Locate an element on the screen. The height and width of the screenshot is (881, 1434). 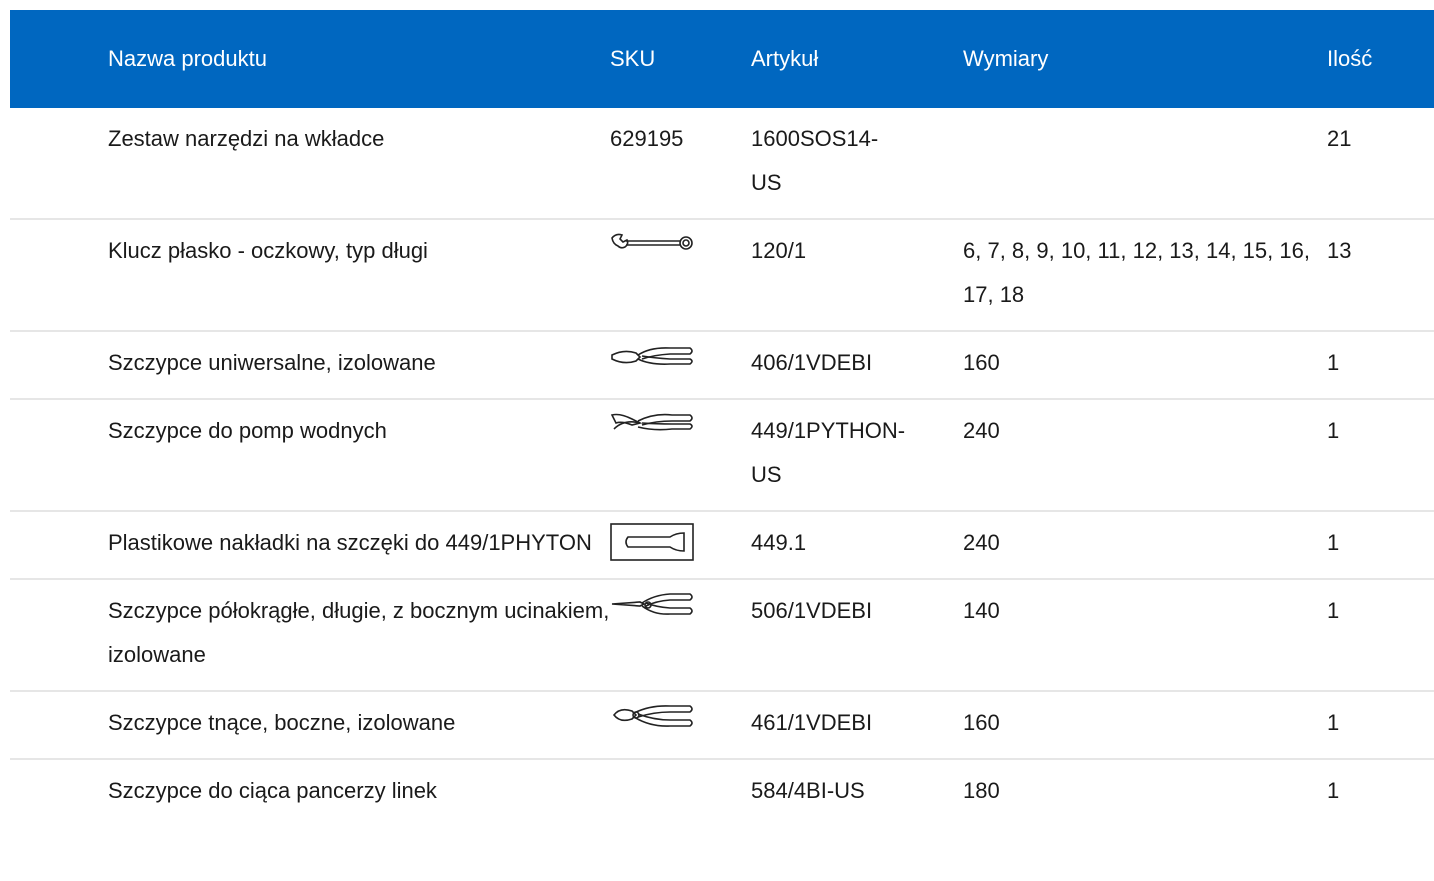
product-quantity: 13 is located at coordinates (1339, 250).